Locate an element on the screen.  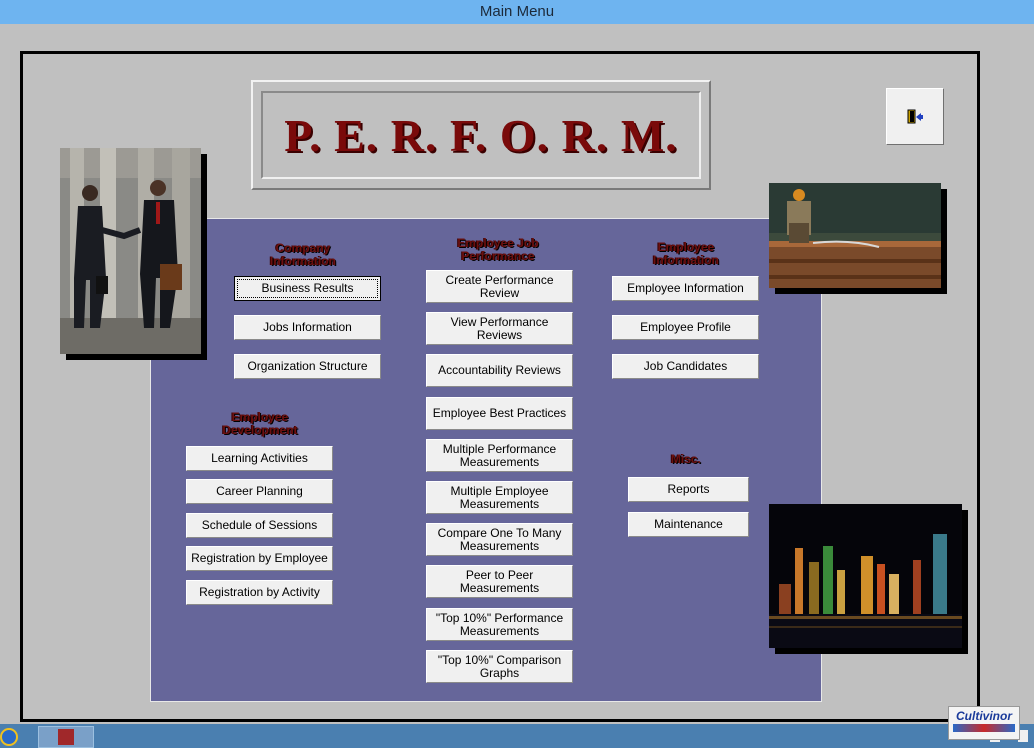
city-skyline-photo is located at coordinates (865, 576).